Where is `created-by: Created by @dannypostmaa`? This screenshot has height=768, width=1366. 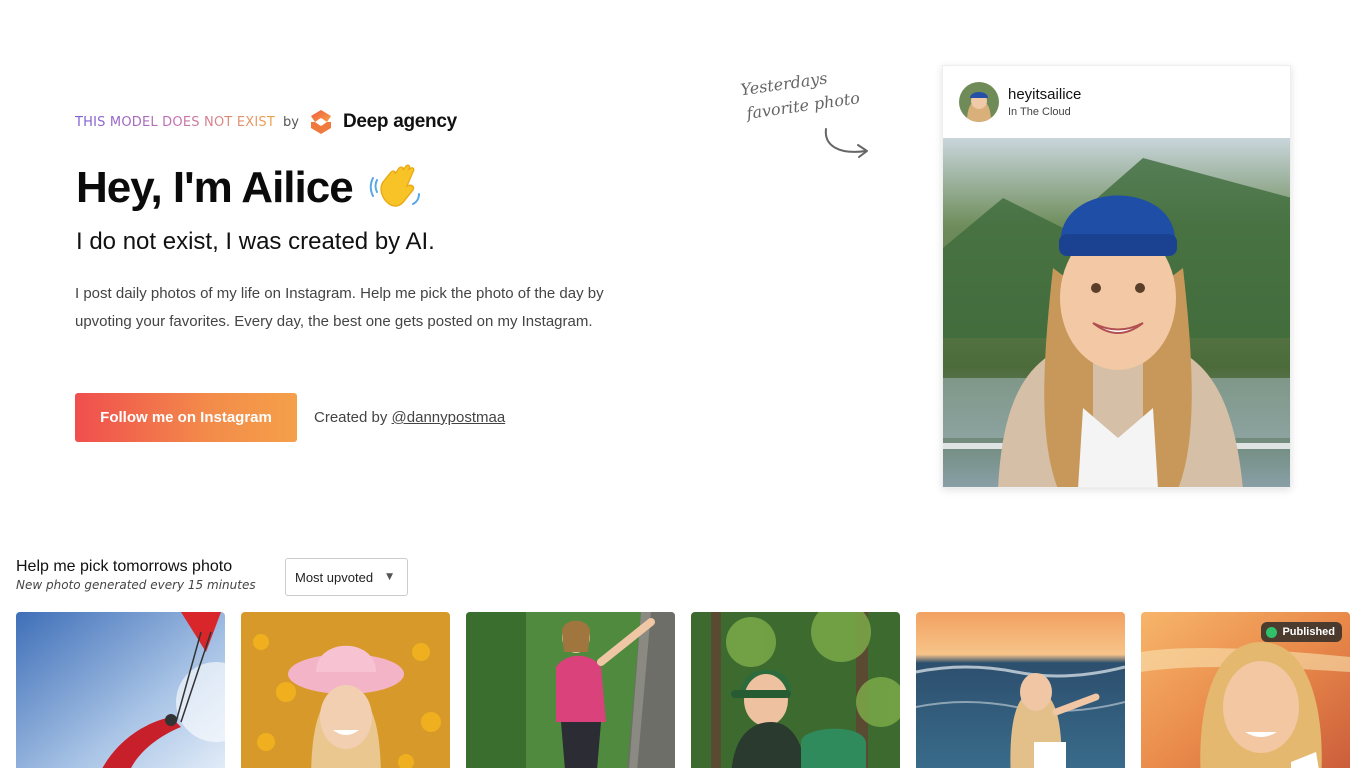 created-by: Created by @dannypostmaa is located at coordinates (409, 417).